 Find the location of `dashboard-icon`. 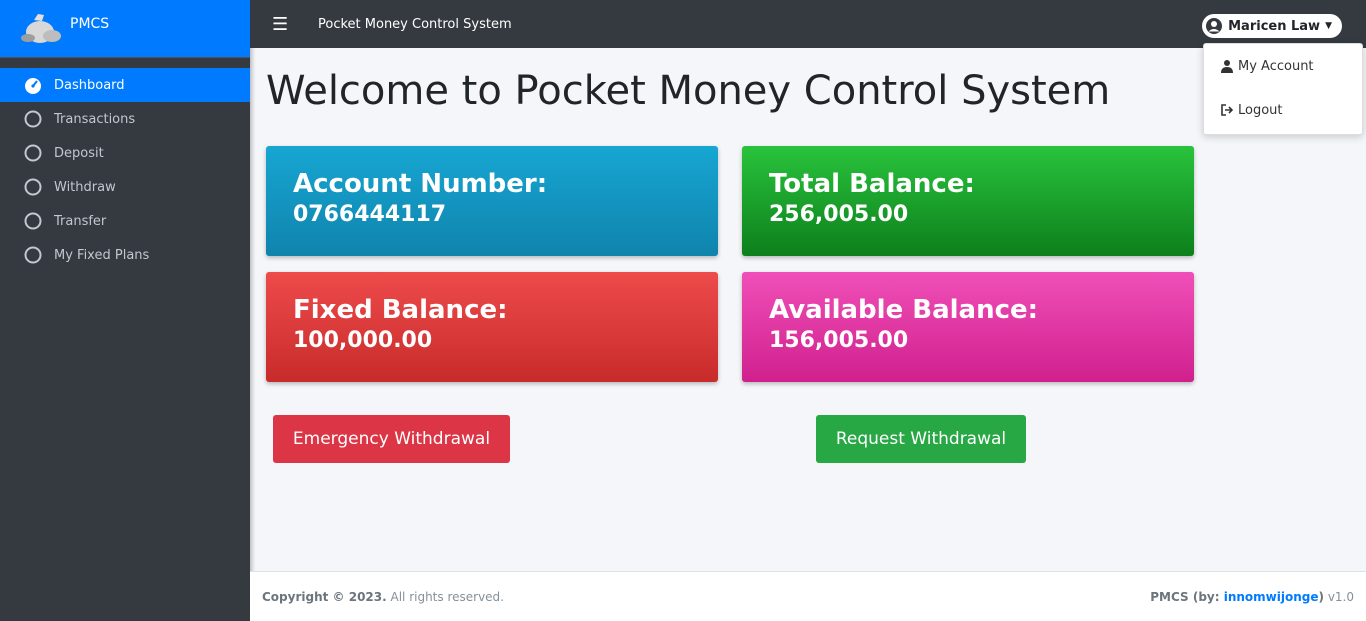

dashboard-icon is located at coordinates (33, 86).